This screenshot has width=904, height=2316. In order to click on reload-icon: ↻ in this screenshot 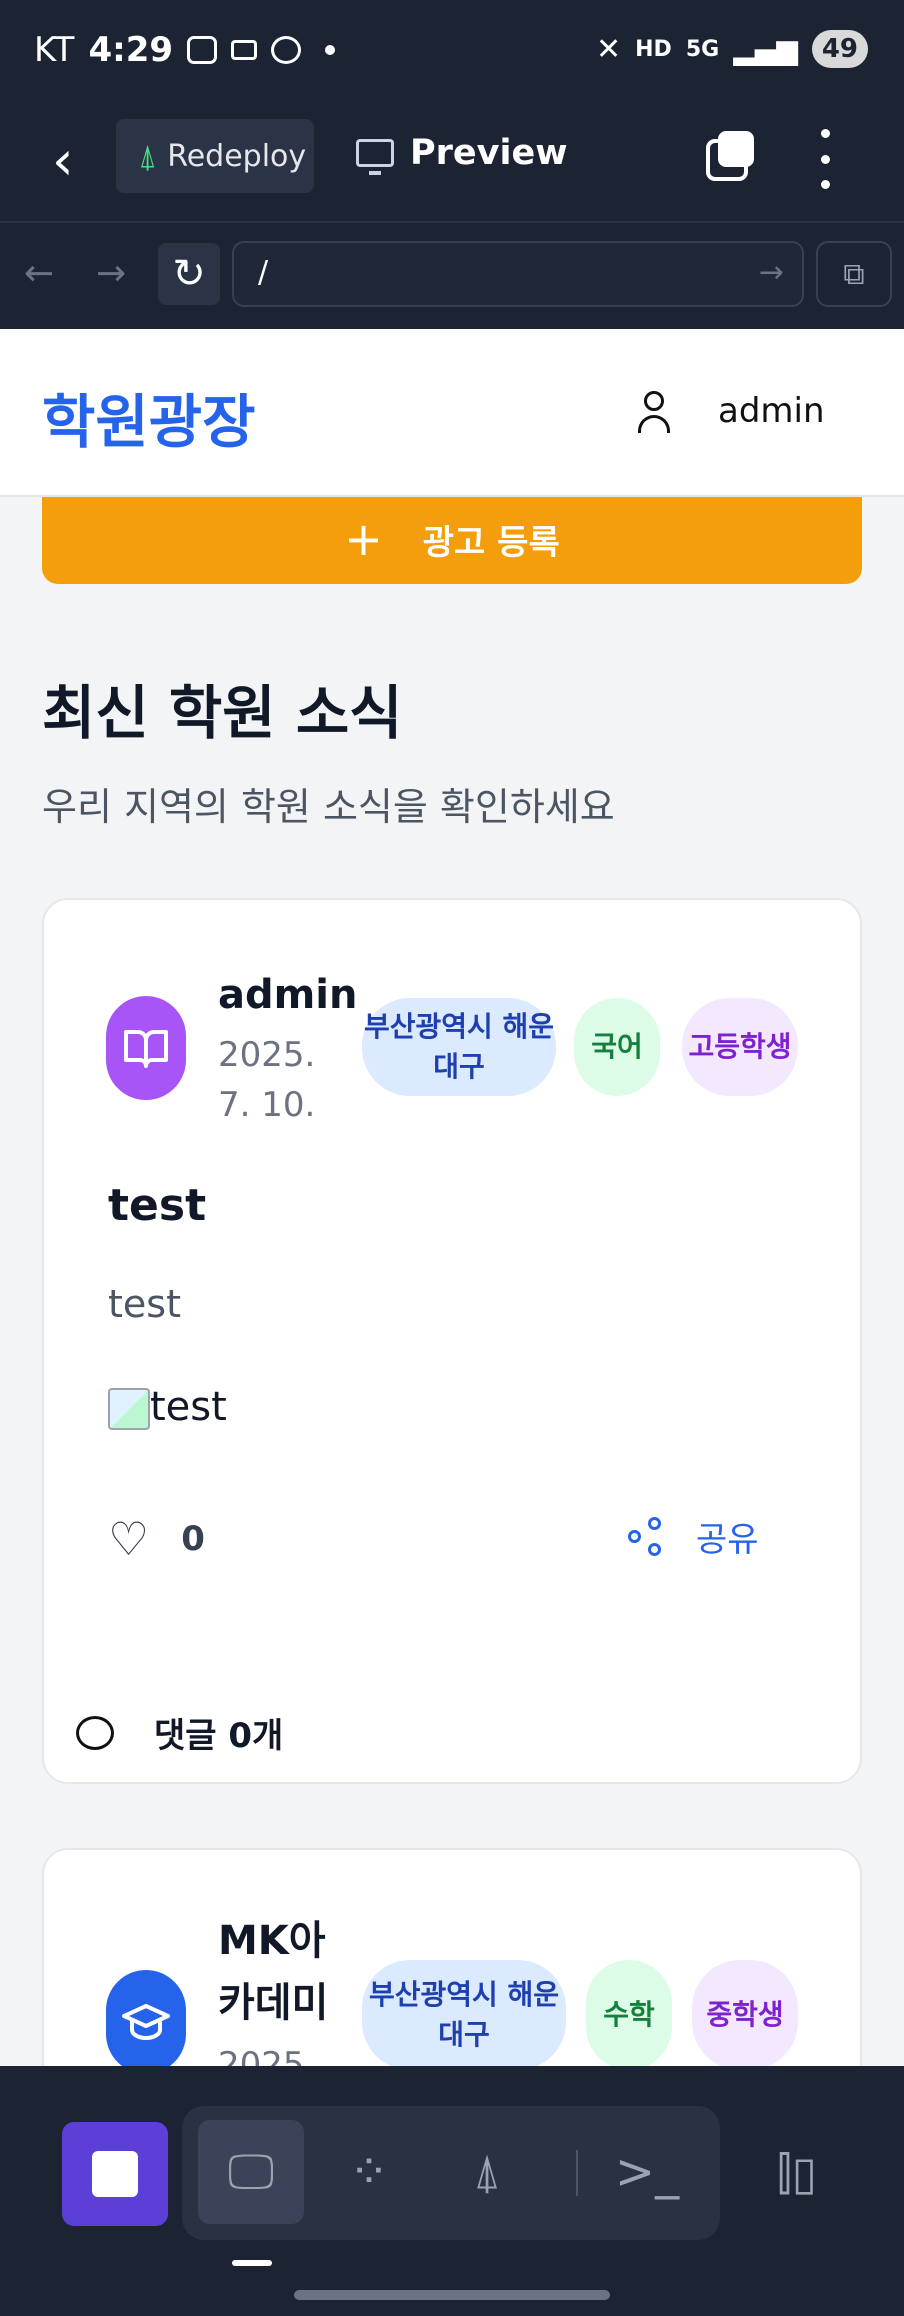, I will do `click(189, 274)`.